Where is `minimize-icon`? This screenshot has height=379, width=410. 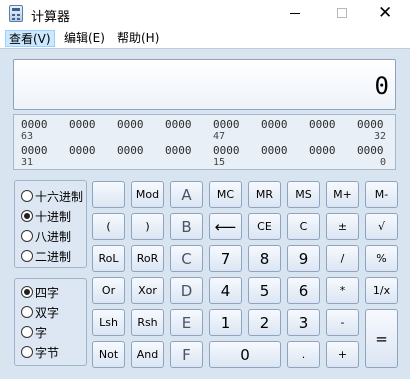 minimize-icon is located at coordinates (295, 13).